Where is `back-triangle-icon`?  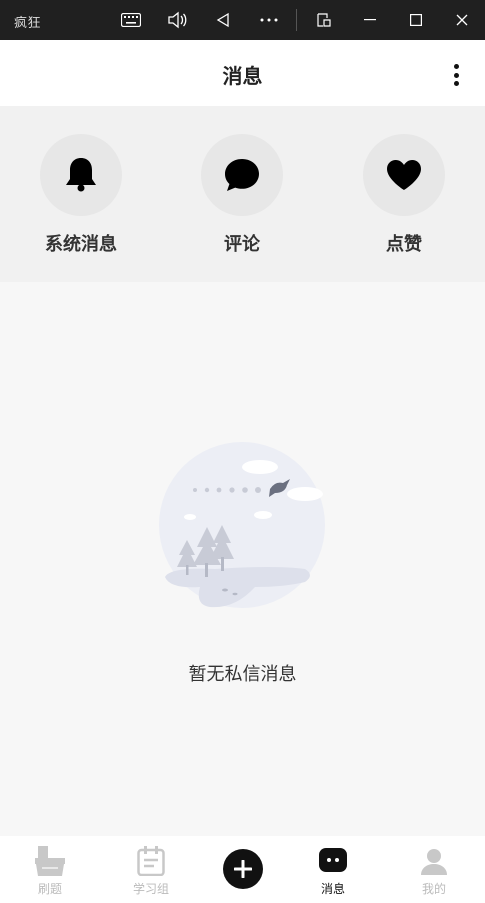 back-triangle-icon is located at coordinates (223, 20).